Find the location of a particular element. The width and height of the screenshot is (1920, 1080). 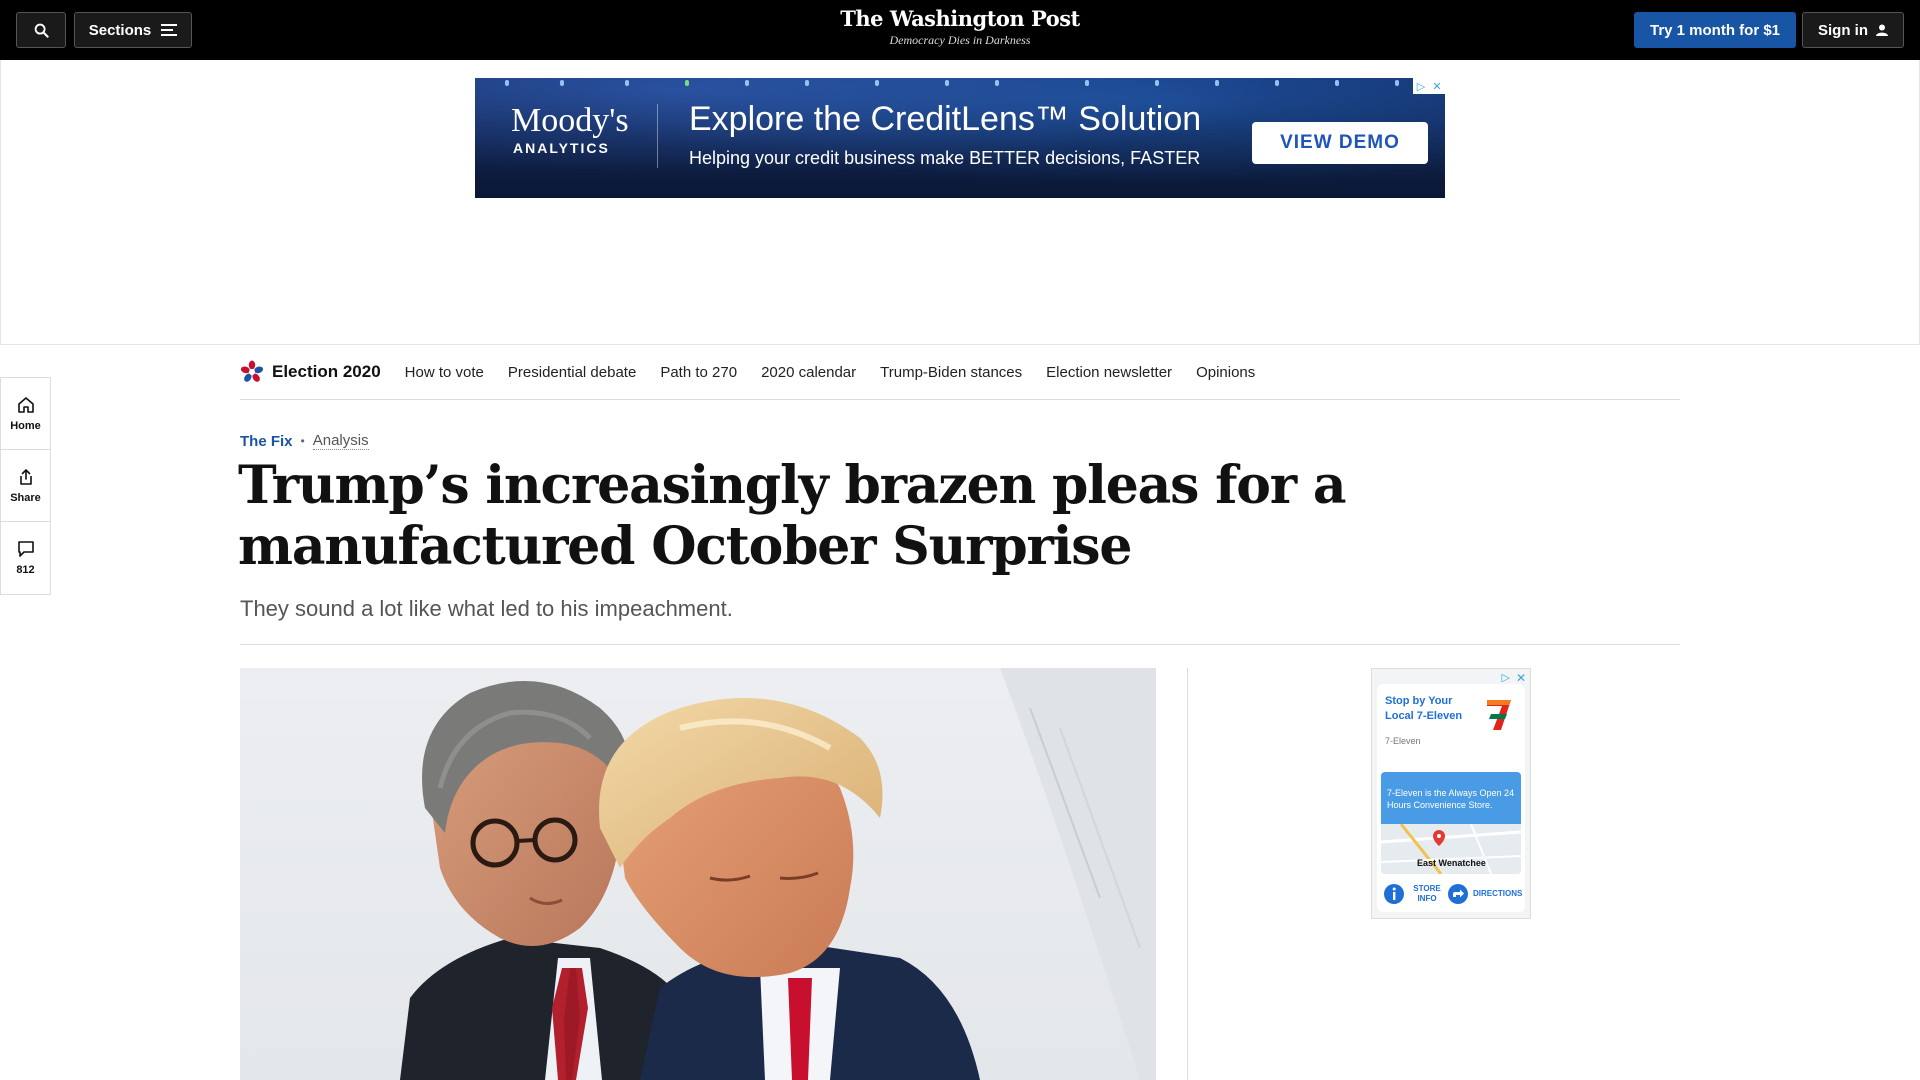

rail-home-button: Home is located at coordinates (25, 414).